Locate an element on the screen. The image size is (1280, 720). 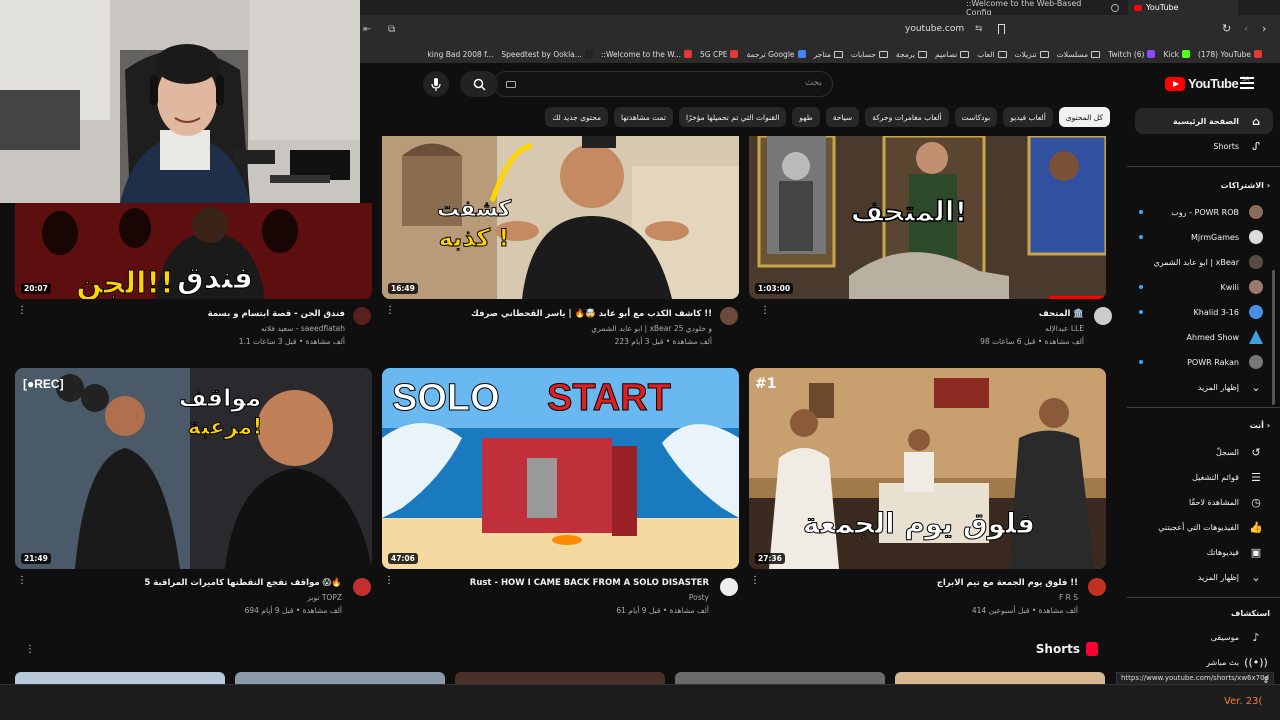
search-button is located at coordinates (479, 84).